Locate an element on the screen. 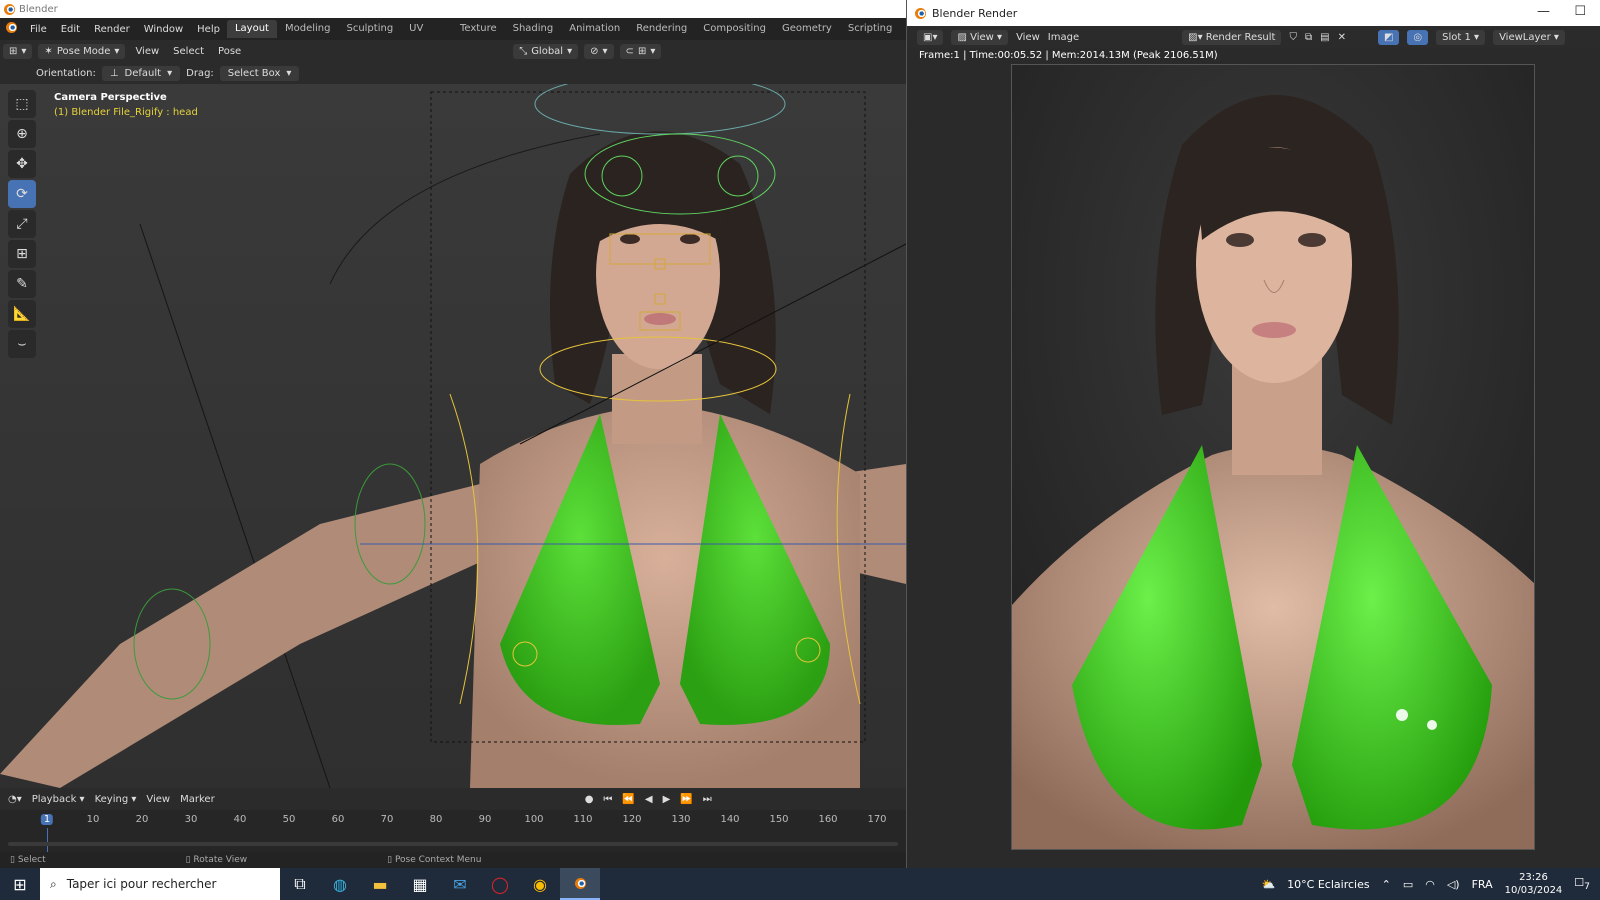 This screenshot has height=900, width=1600. orientation-dropdown: ⊥ Default ▾ is located at coordinates (141, 73).